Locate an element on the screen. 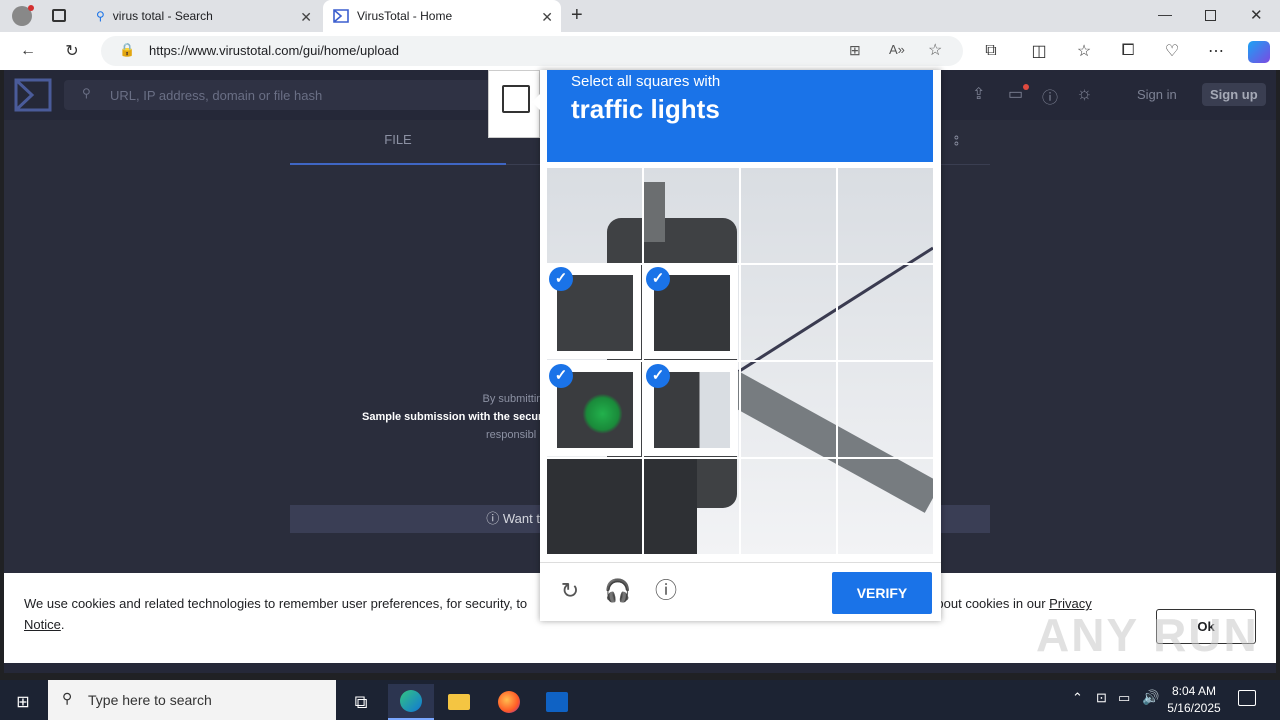 Image resolution: width=1280 pixels, height=720 pixels. captcha-target: traffic lights is located at coordinates (645, 109).